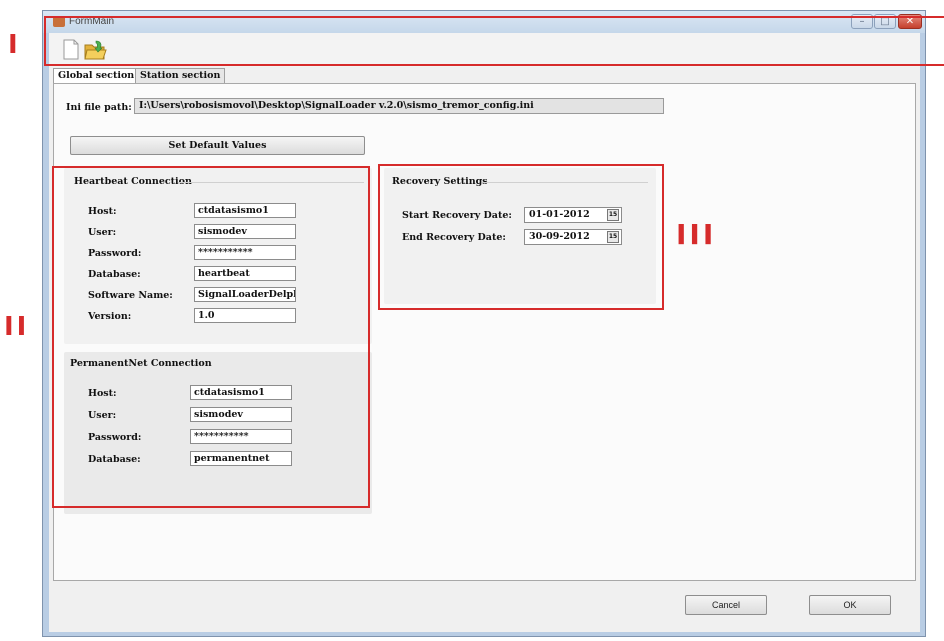 The image size is (944, 641). I want to click on hb-password-label: Password:, so click(115, 253).